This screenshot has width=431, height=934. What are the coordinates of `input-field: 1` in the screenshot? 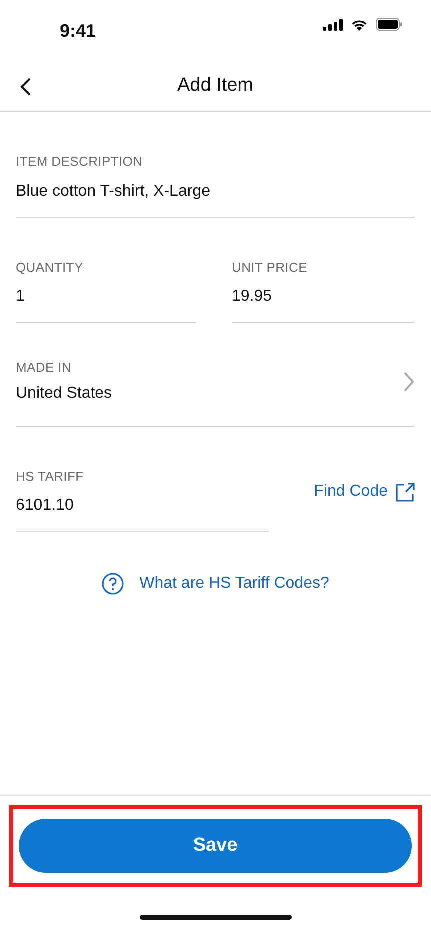 It's located at (106, 297).